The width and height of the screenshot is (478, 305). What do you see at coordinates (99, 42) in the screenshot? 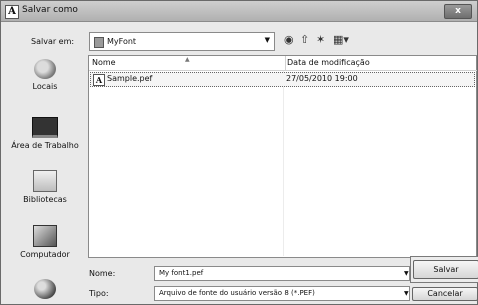
I see `folder-icon` at bounding box center [99, 42].